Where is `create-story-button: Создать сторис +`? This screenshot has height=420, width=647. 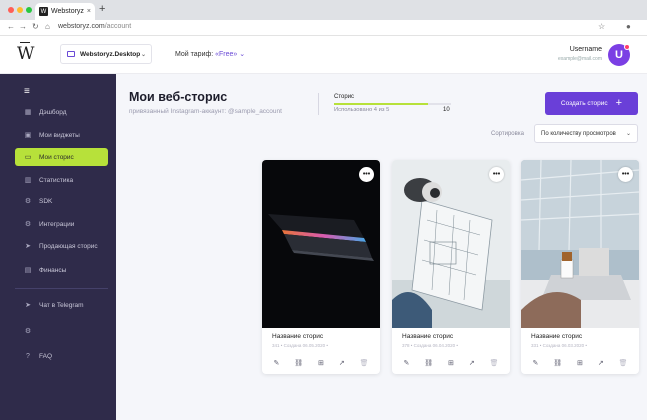 create-story-button: Создать сторис + is located at coordinates (591, 103).